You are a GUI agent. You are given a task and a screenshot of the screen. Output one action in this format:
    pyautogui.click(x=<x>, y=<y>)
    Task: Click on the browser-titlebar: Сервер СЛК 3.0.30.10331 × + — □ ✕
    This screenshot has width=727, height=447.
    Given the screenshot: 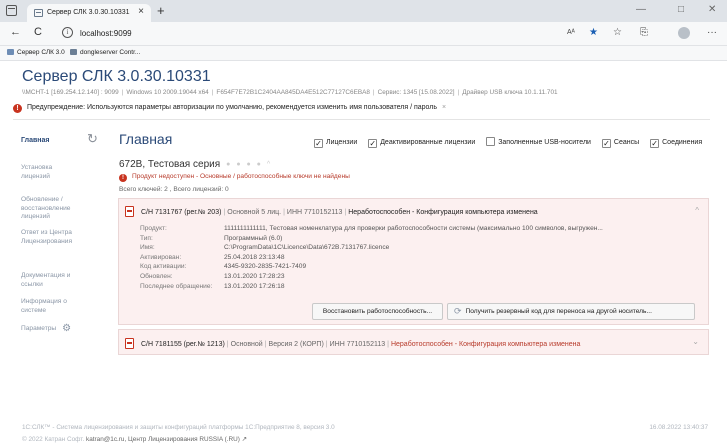 What is the action you would take?
    pyautogui.click(x=363, y=11)
    